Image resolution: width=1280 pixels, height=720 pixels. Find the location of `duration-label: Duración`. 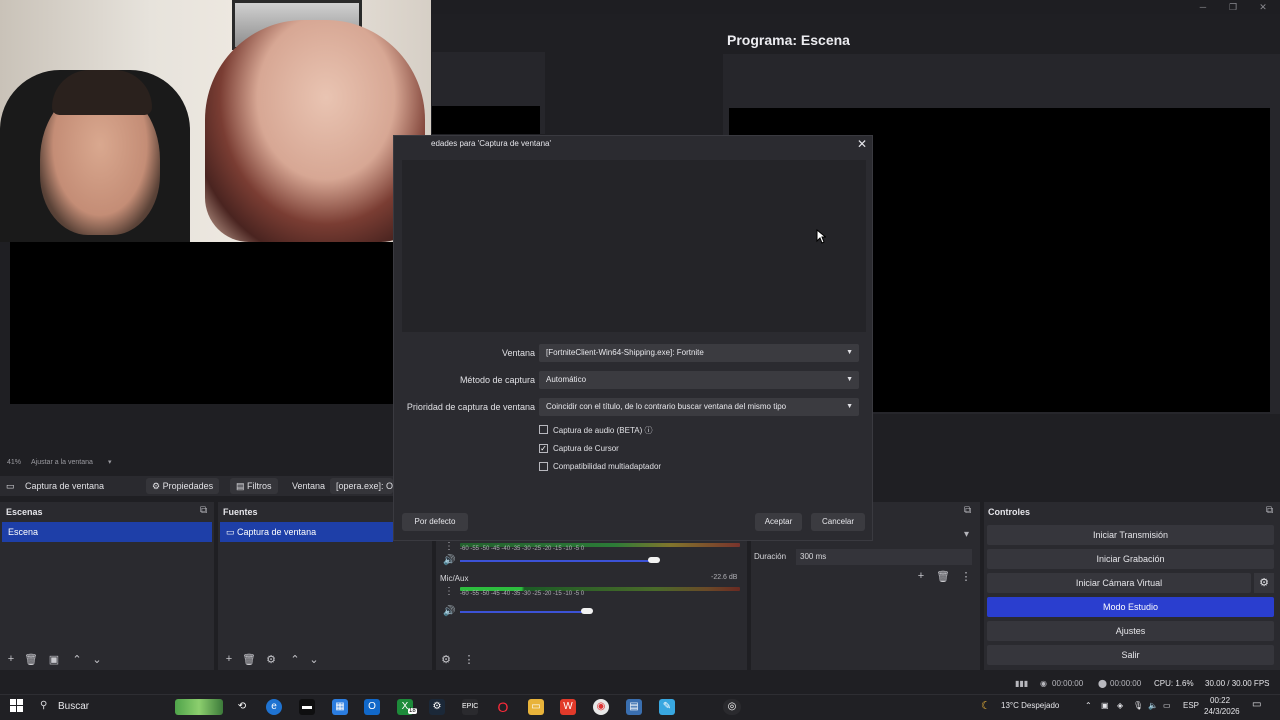

duration-label: Duración is located at coordinates (770, 556).